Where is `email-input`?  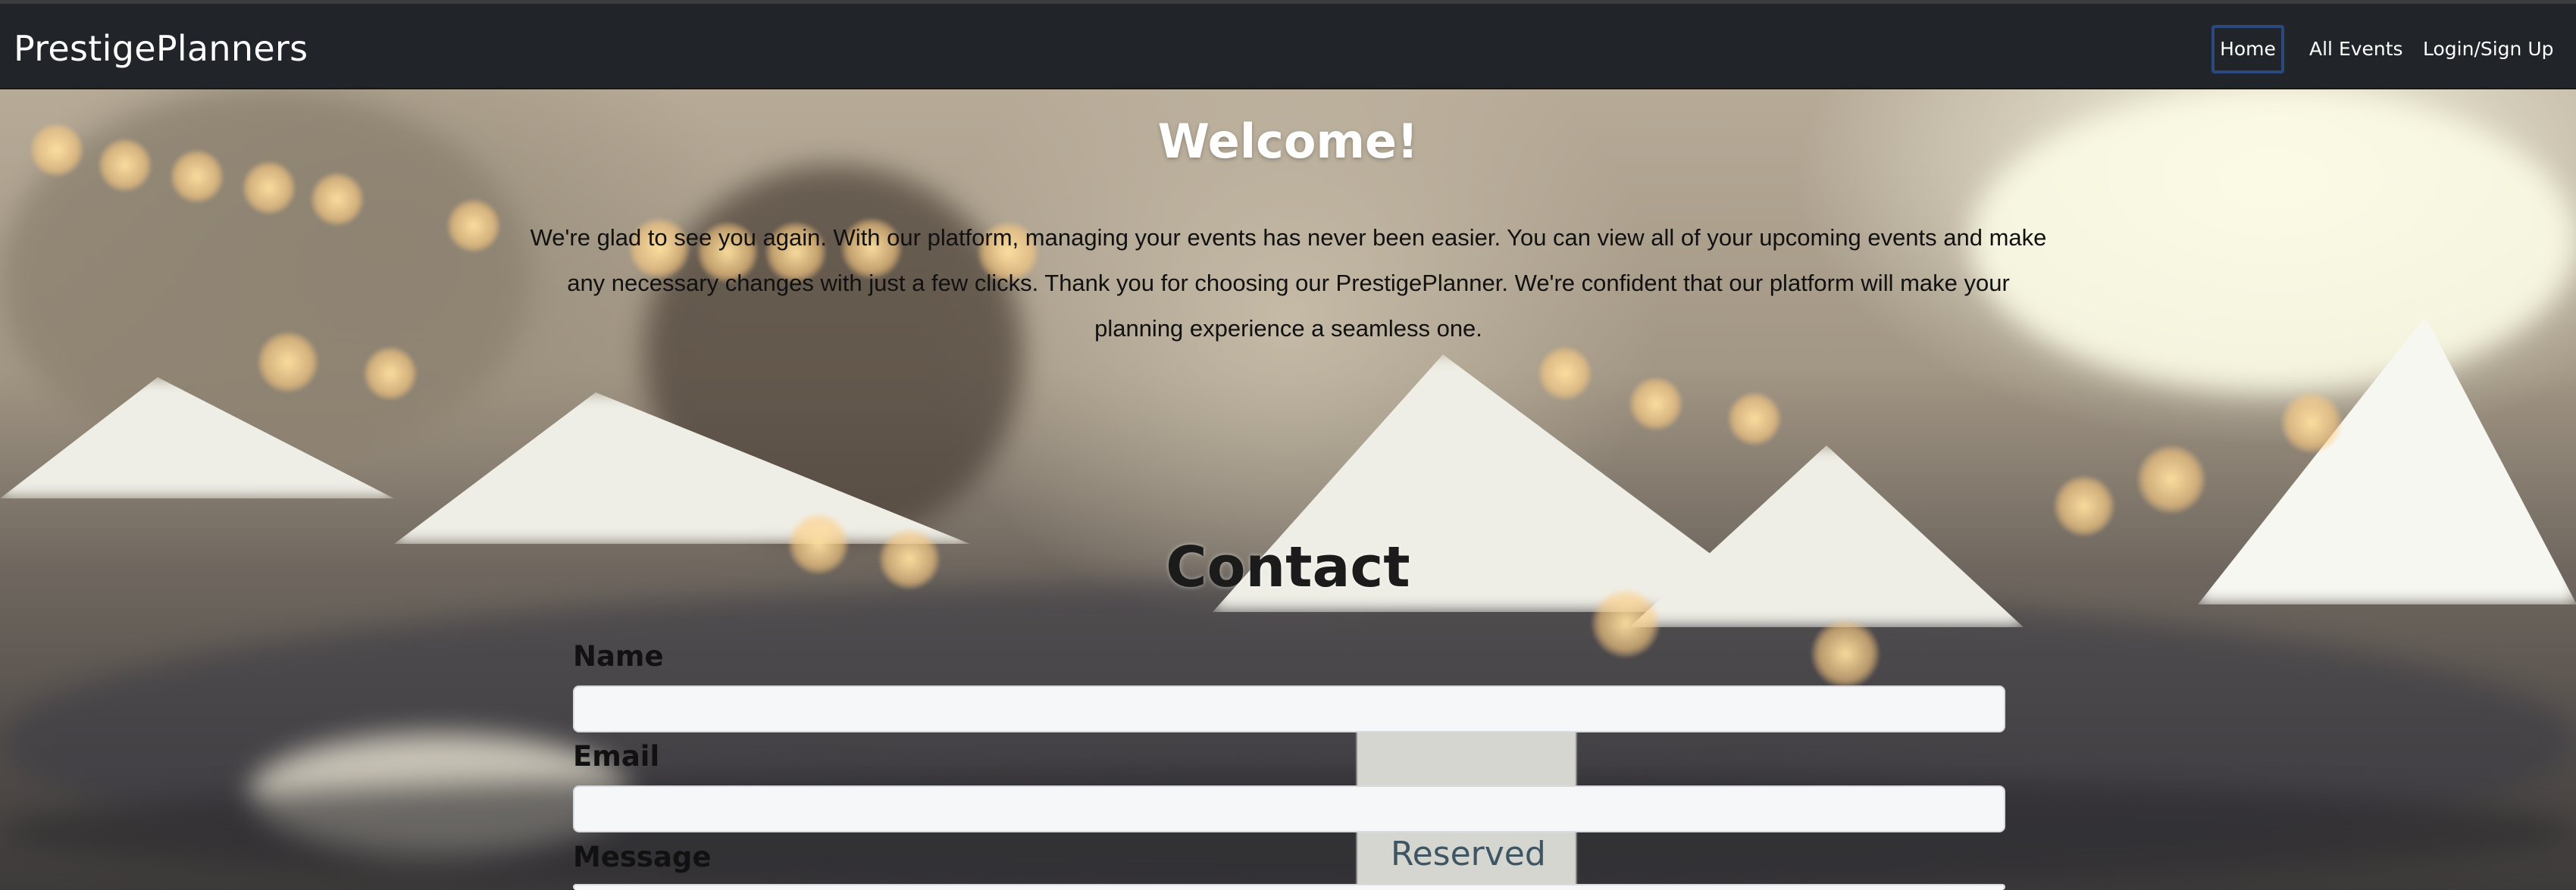 email-input is located at coordinates (1289, 808).